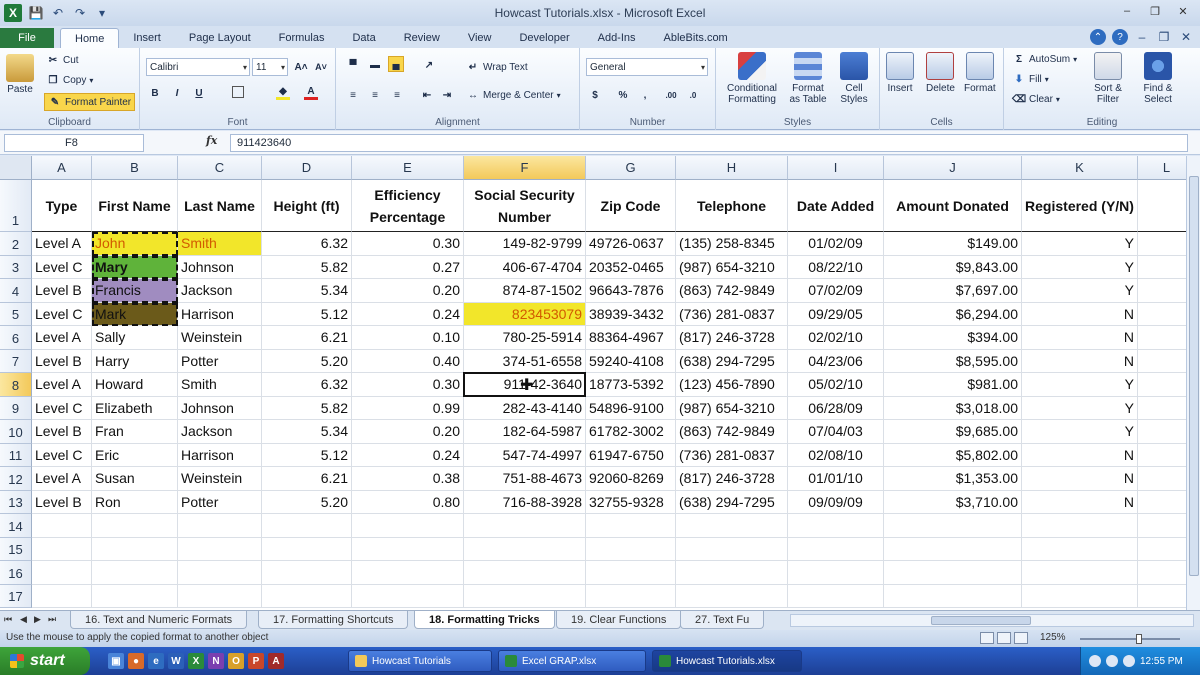 The image size is (1200, 675). I want to click on header-cell-ssn: Social Security Number, so click(525, 206).